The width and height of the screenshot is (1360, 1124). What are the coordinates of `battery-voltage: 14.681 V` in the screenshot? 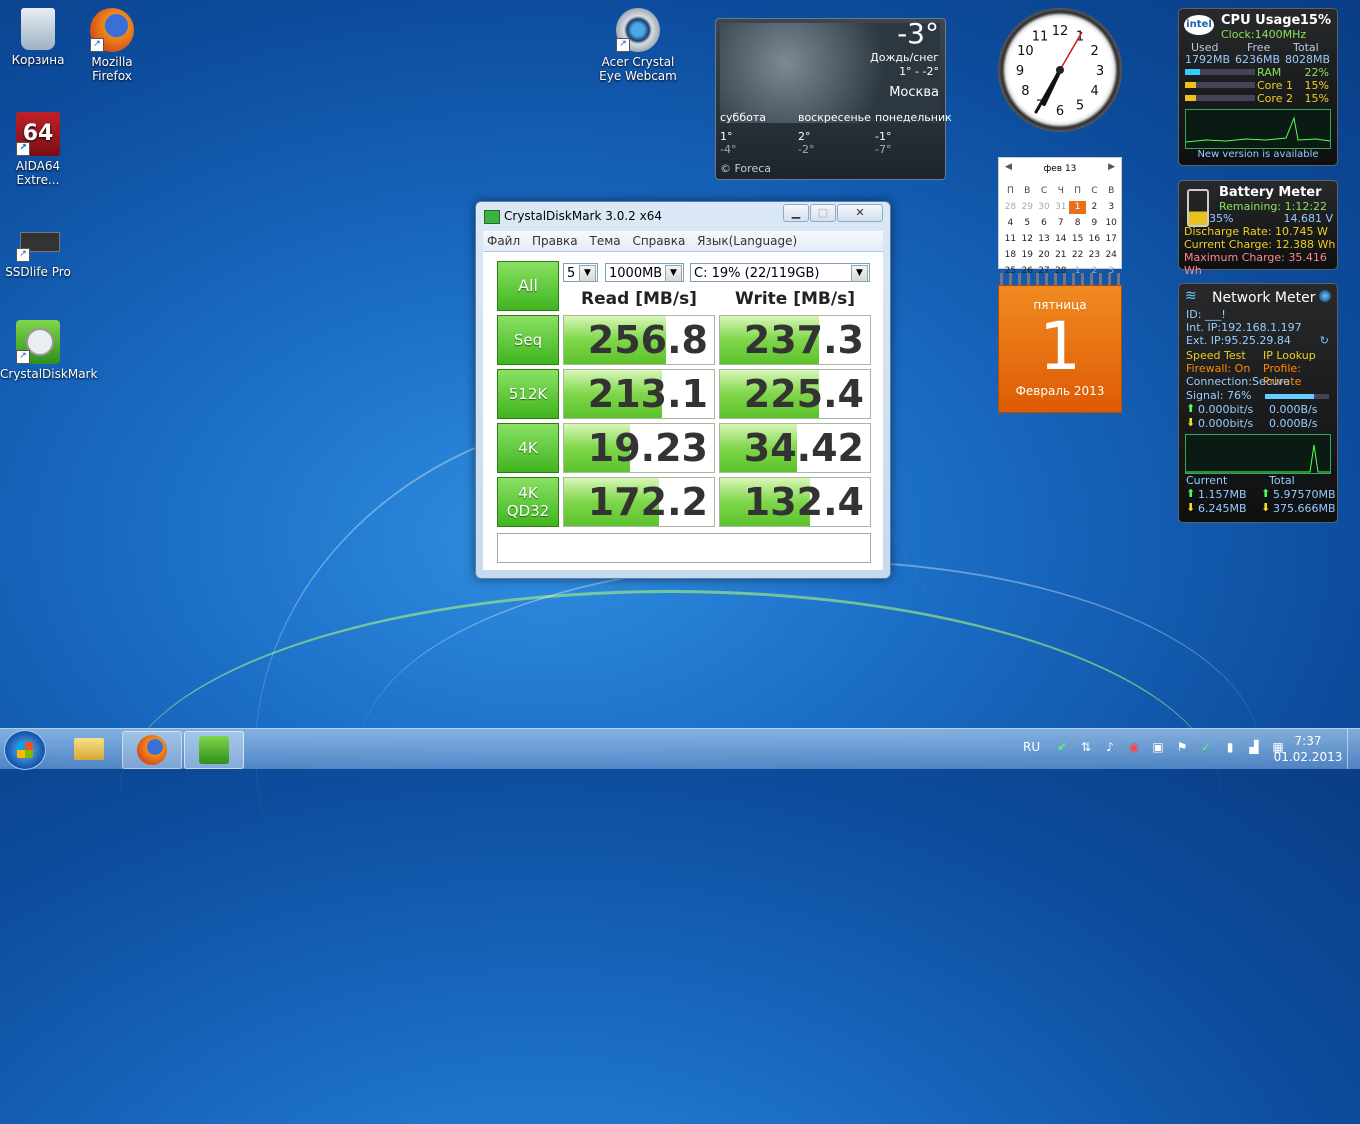 It's located at (1308, 218).